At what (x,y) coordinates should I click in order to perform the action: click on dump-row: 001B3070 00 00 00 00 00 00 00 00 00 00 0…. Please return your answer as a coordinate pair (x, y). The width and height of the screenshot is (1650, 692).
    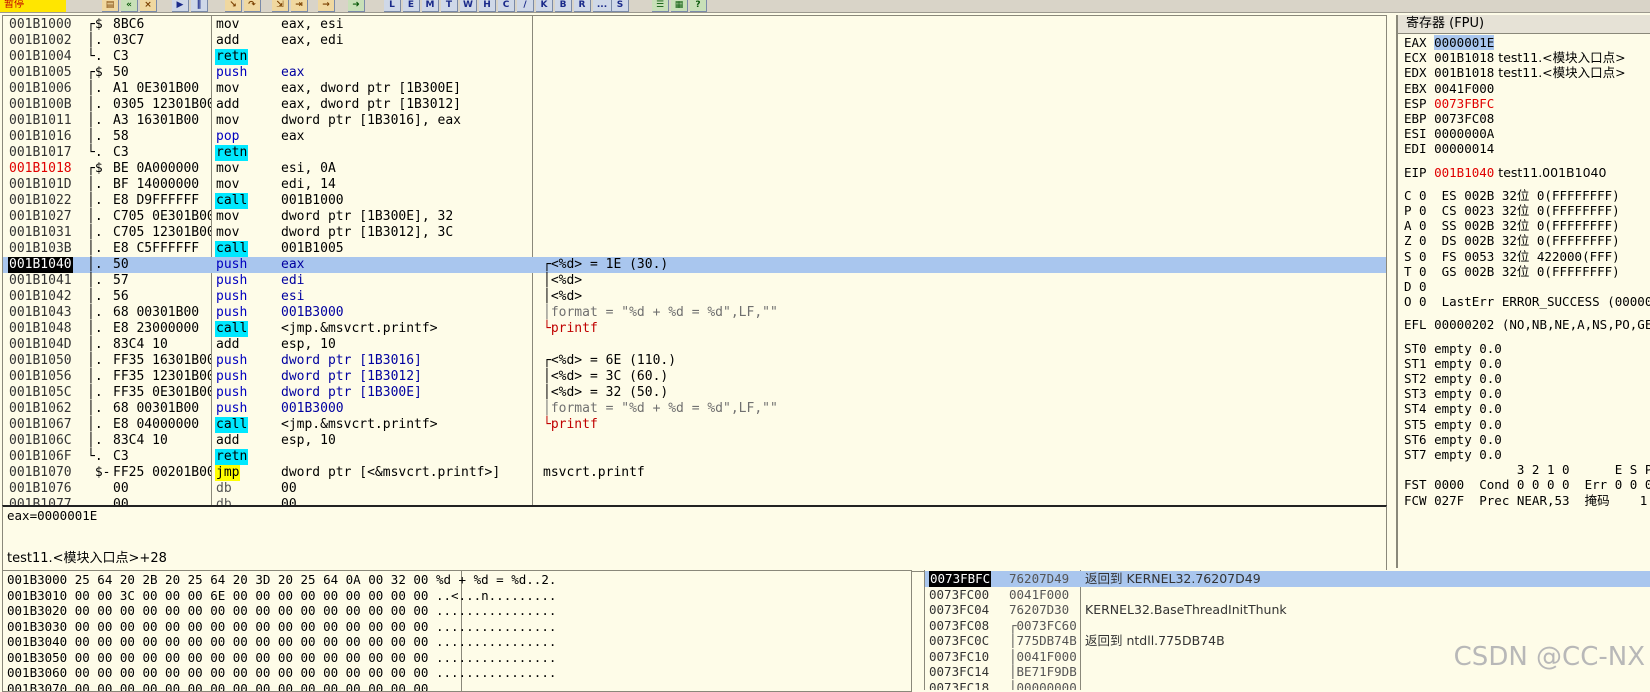
    Looking at the image, I should click on (281, 686).